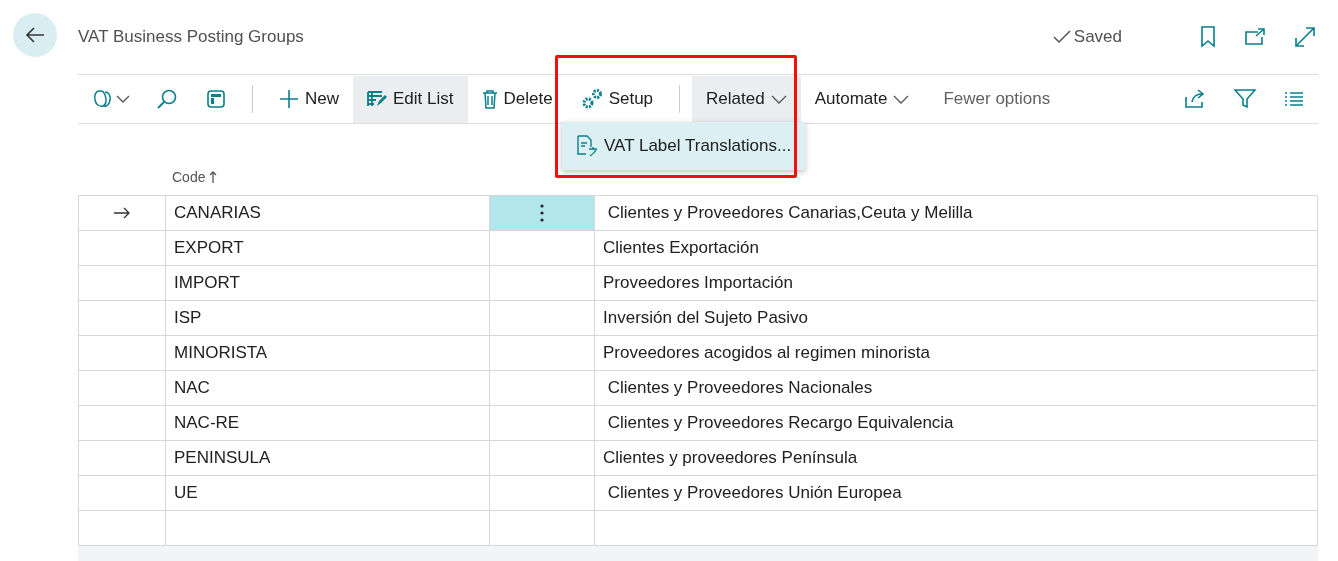 This screenshot has width=1338, height=561. What do you see at coordinates (221, 353) in the screenshot?
I see `table-cell: MINORISTA` at bounding box center [221, 353].